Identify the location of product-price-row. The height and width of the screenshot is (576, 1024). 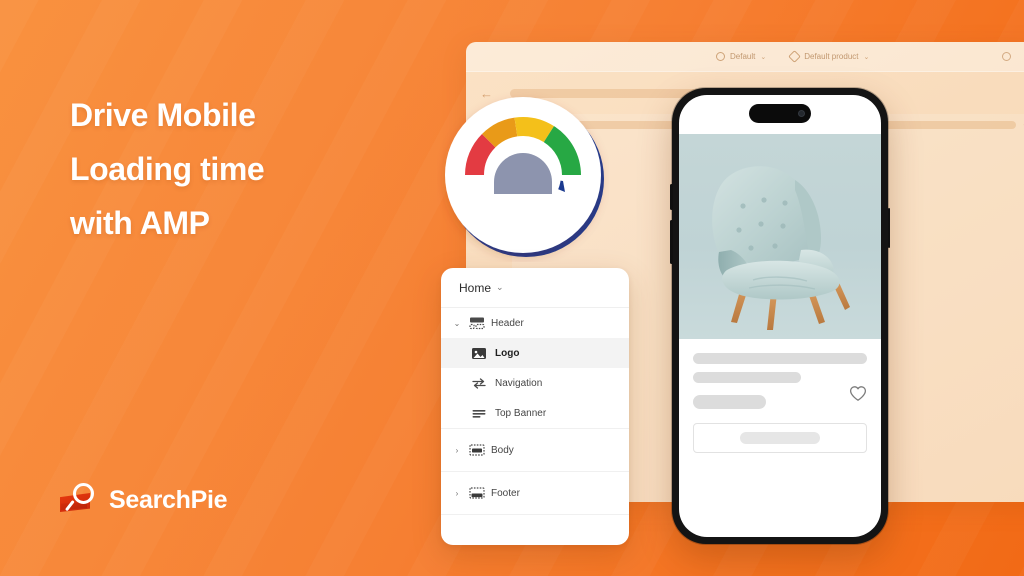
(780, 396).